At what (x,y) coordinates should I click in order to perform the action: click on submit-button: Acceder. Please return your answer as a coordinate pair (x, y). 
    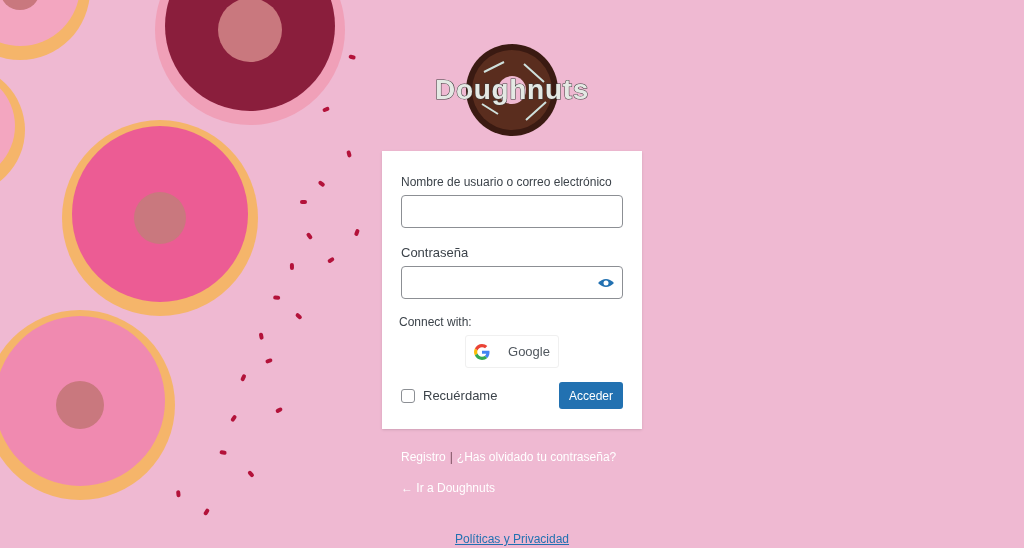
    Looking at the image, I should click on (590, 395).